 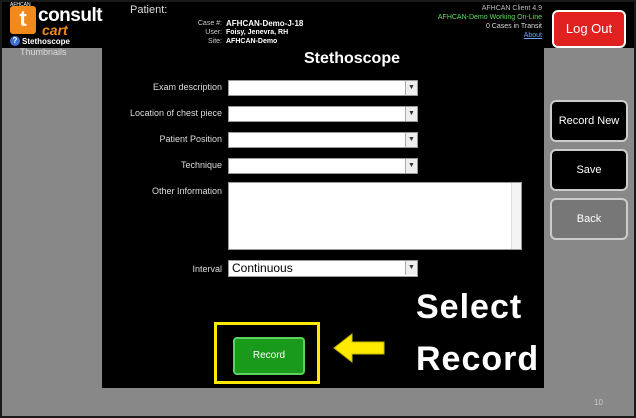 I want to click on textarea-scrollbar, so click(x=516, y=216).